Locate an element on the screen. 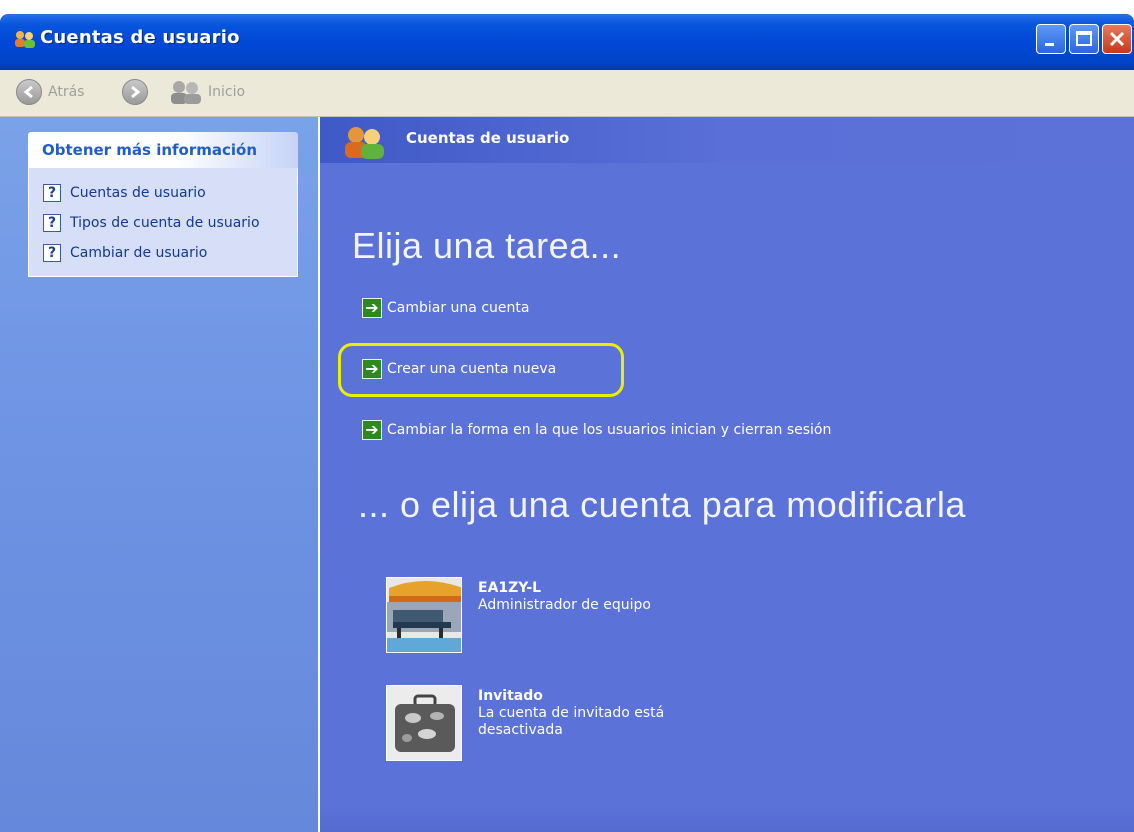 The height and width of the screenshot is (832, 1134). home-button: Inicio is located at coordinates (206, 92).